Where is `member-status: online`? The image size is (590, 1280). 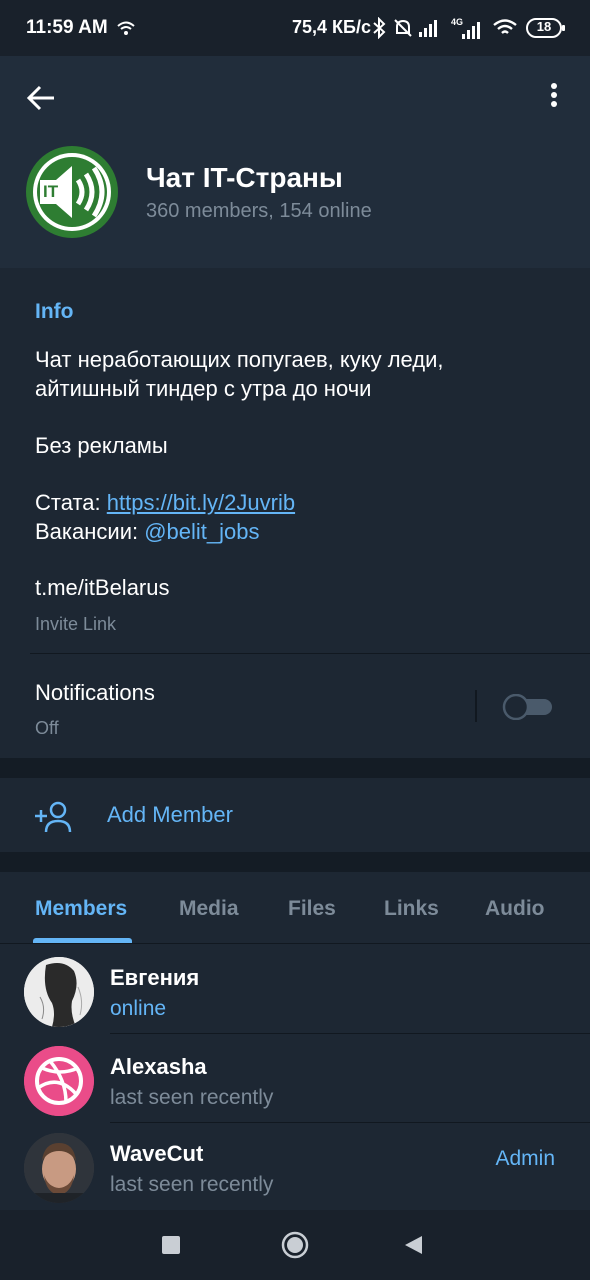 member-status: online is located at coordinates (138, 1008).